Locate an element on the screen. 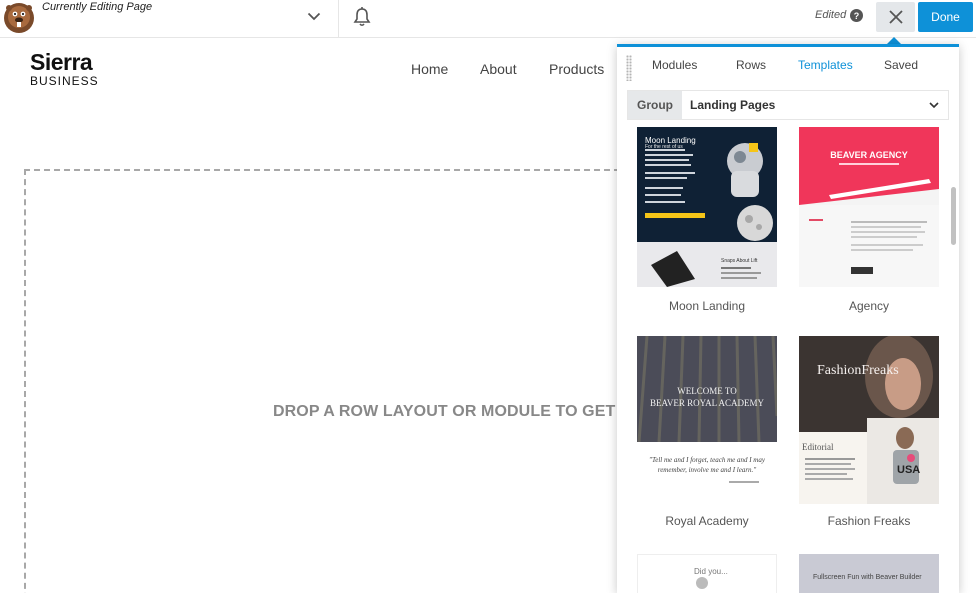 This screenshot has height=593, width=976. page-menu-toggle is located at coordinates (314, 16).